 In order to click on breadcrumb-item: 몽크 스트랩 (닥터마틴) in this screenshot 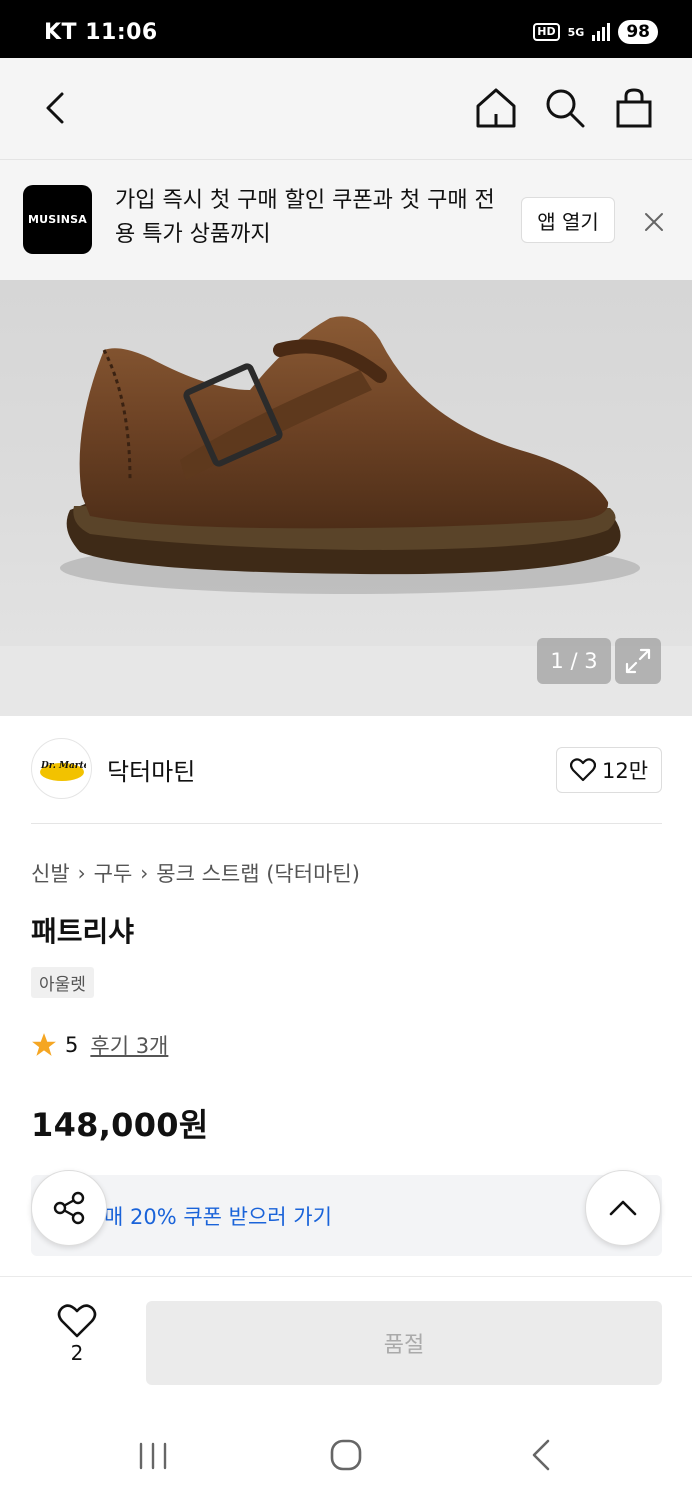, I will do `click(258, 873)`.